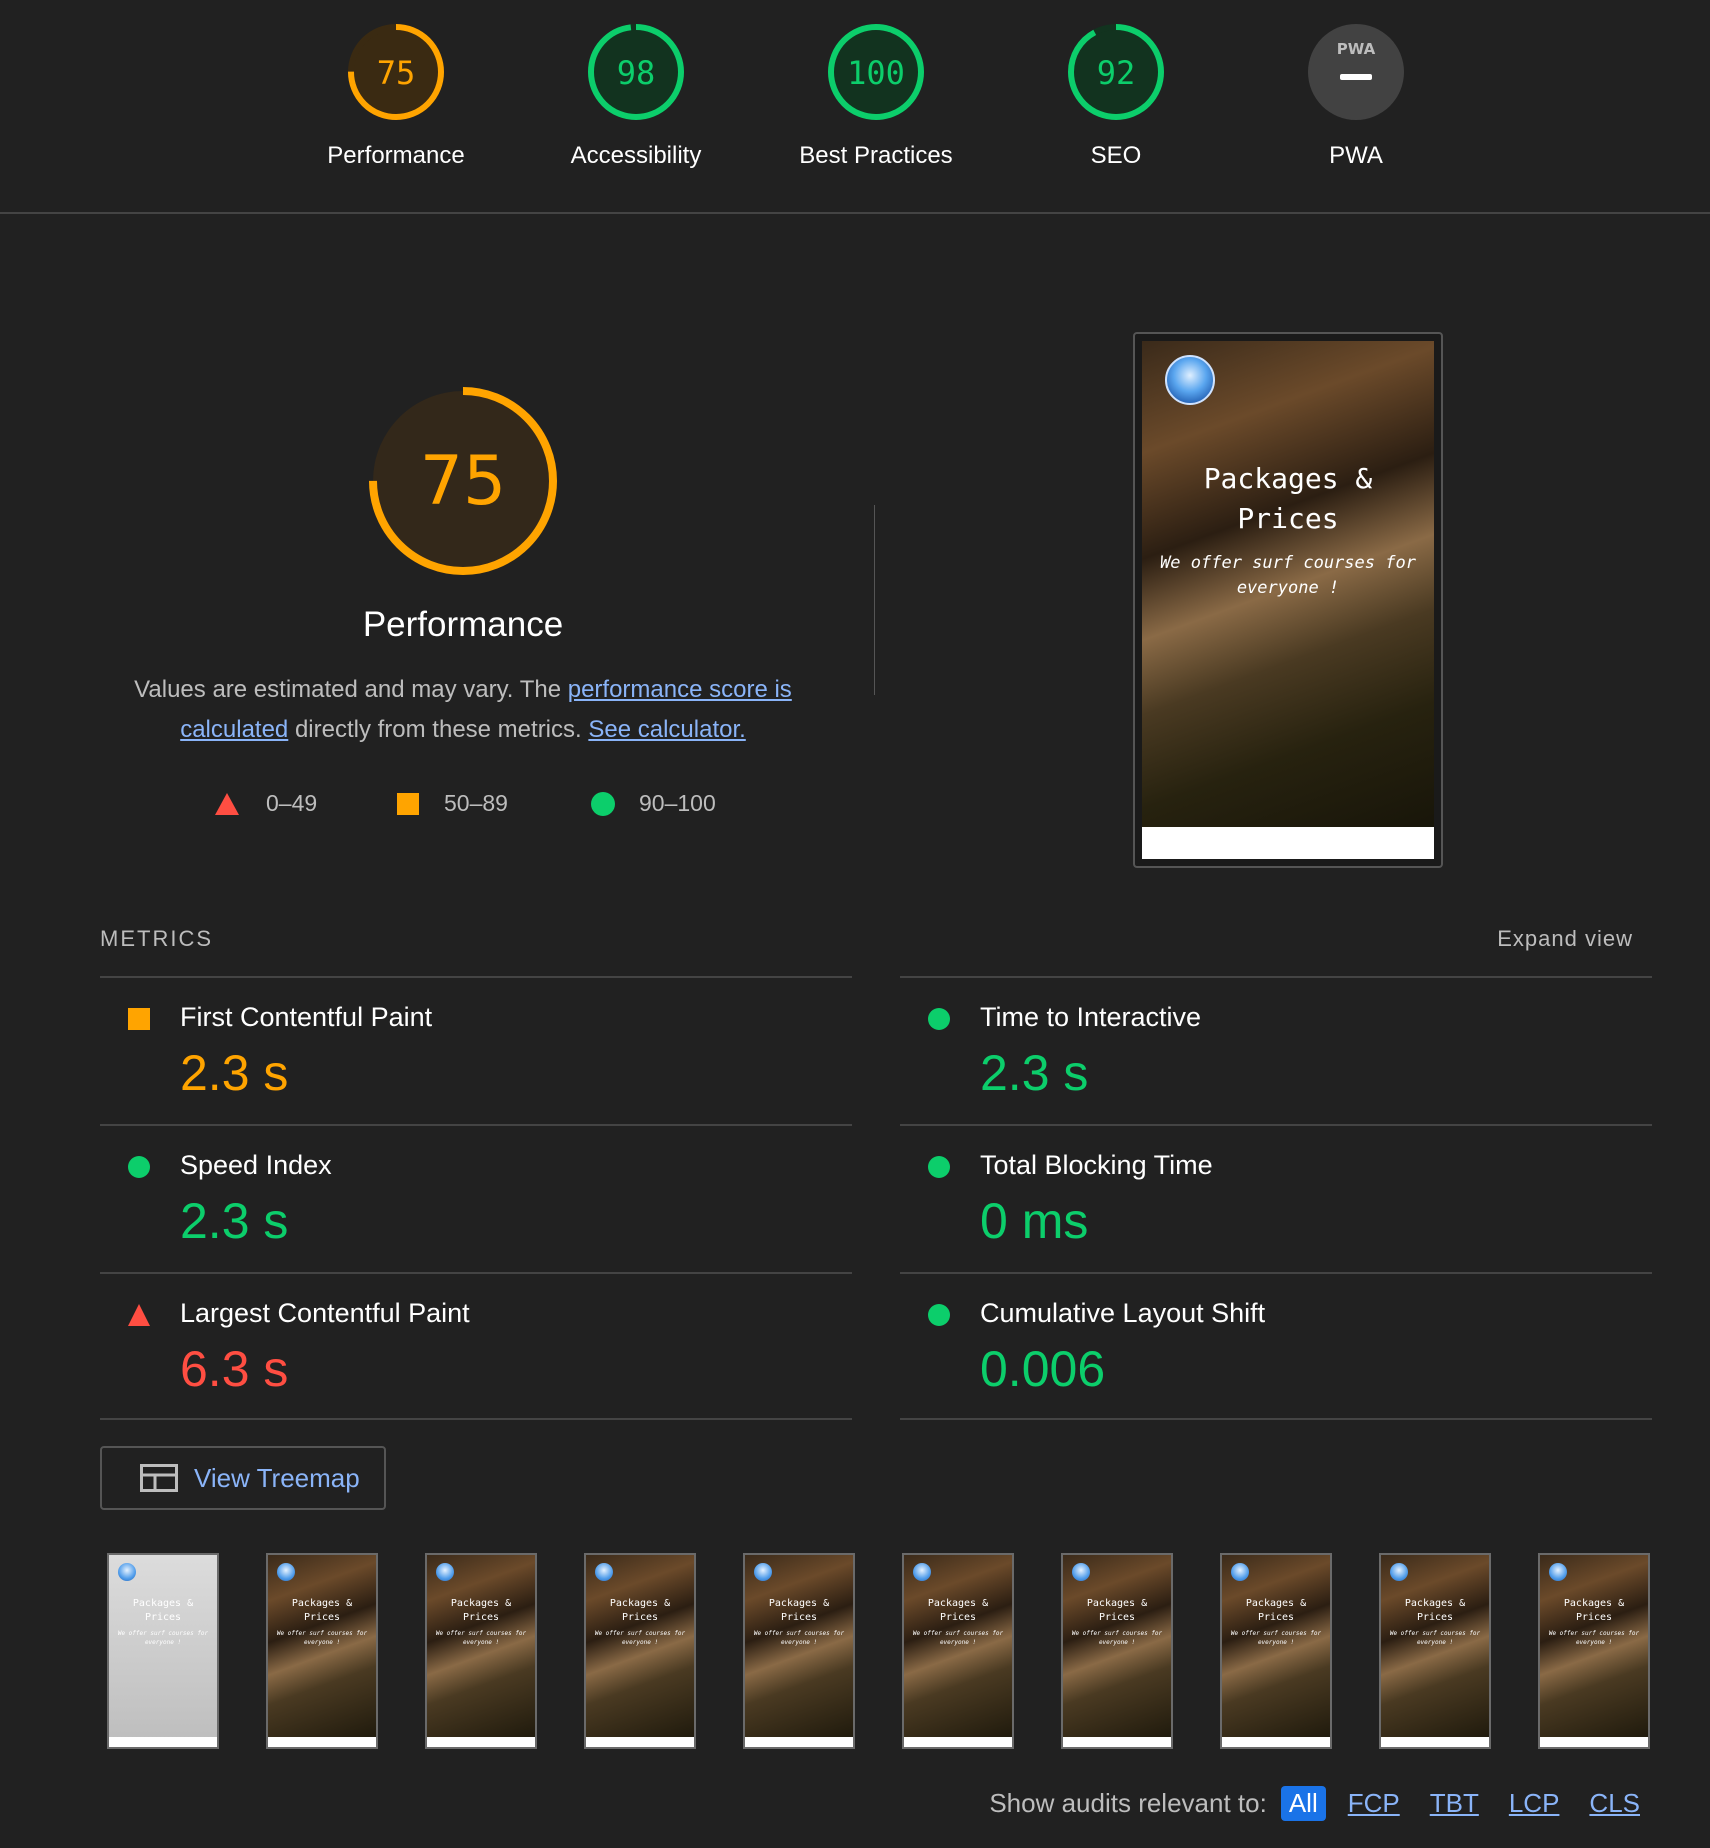 Image resolution: width=1710 pixels, height=1848 pixels. Describe the element at coordinates (1356, 155) in the screenshot. I see `category-label: PWA` at that location.